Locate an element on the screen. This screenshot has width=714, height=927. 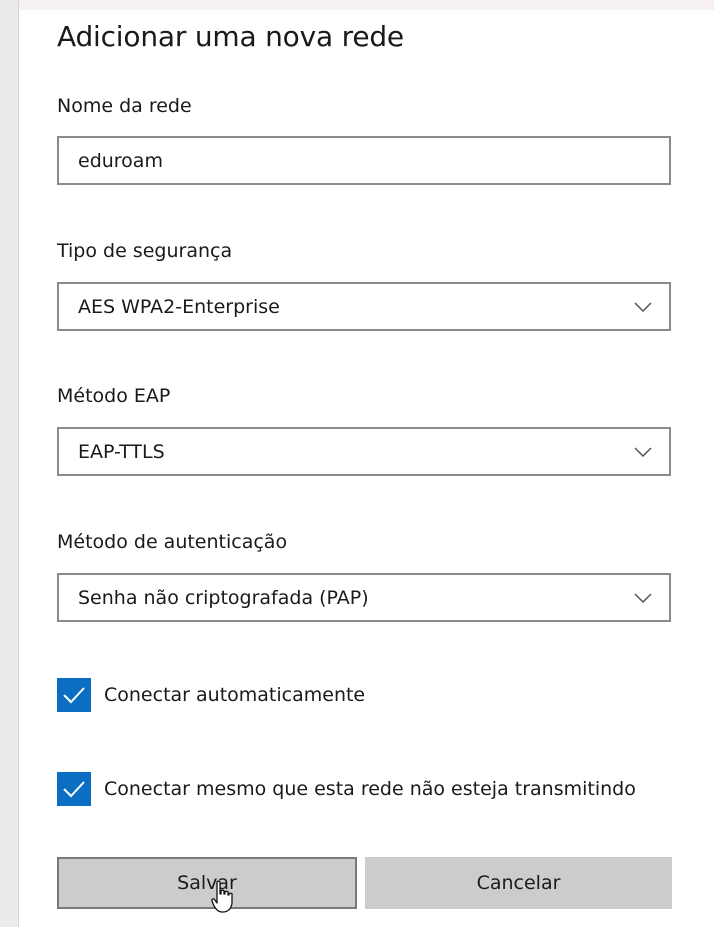
save-button: Salvar is located at coordinates (207, 883).